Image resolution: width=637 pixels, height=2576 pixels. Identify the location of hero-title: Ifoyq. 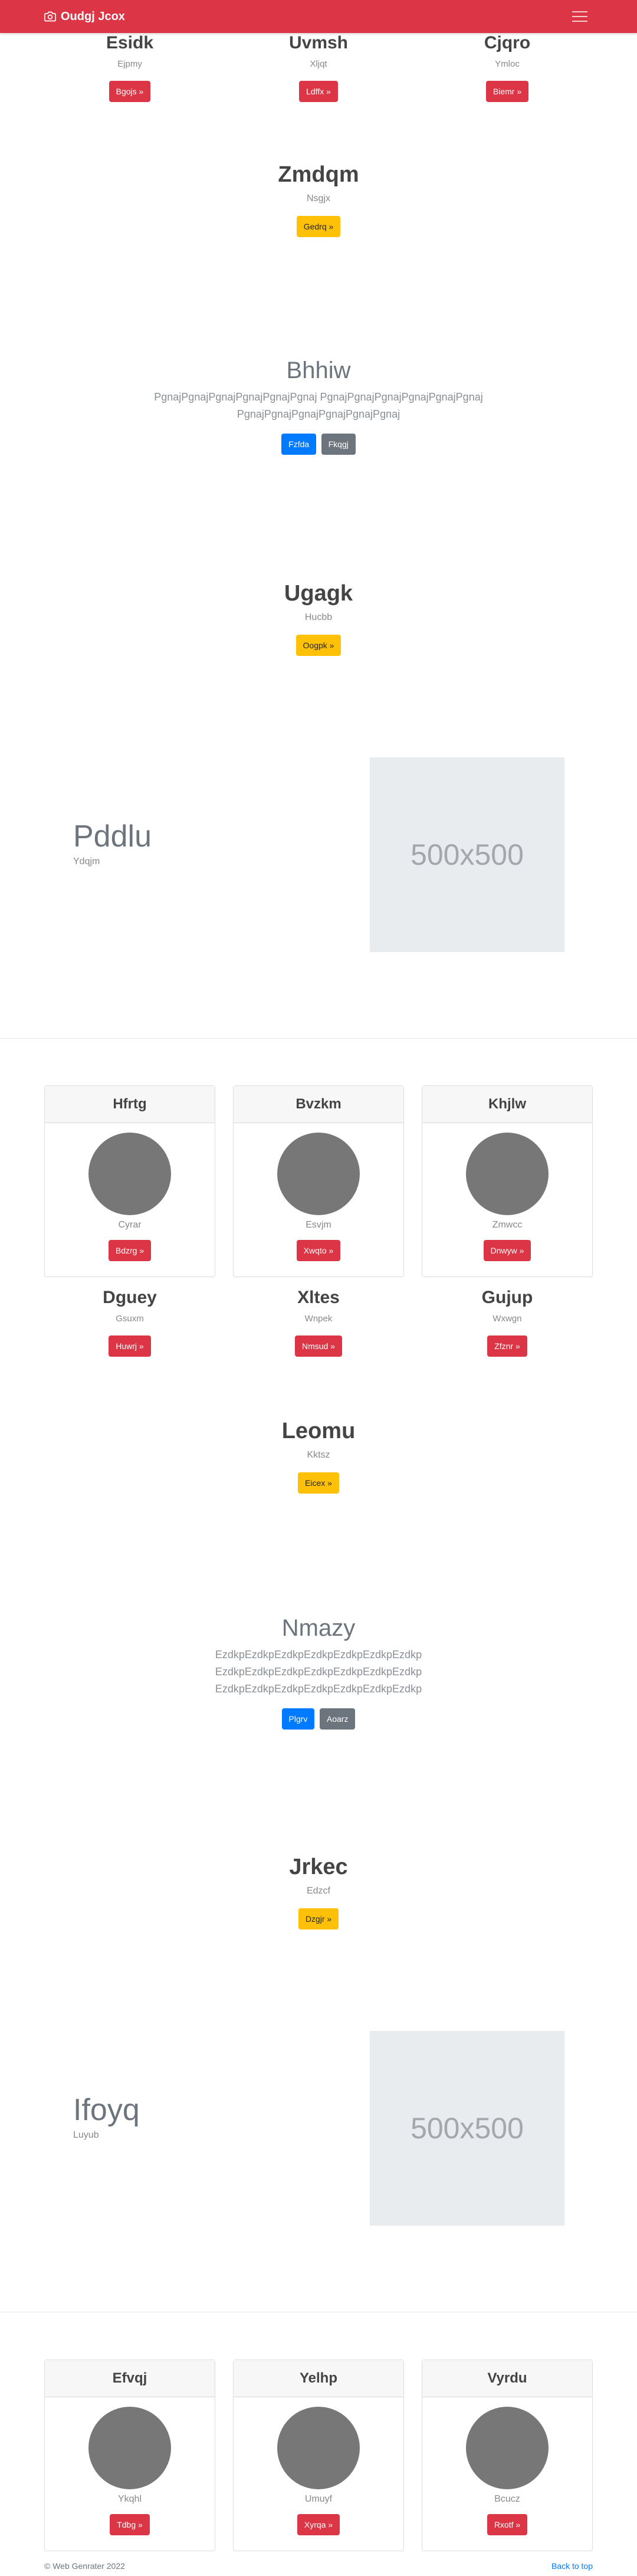
(106, 2110).